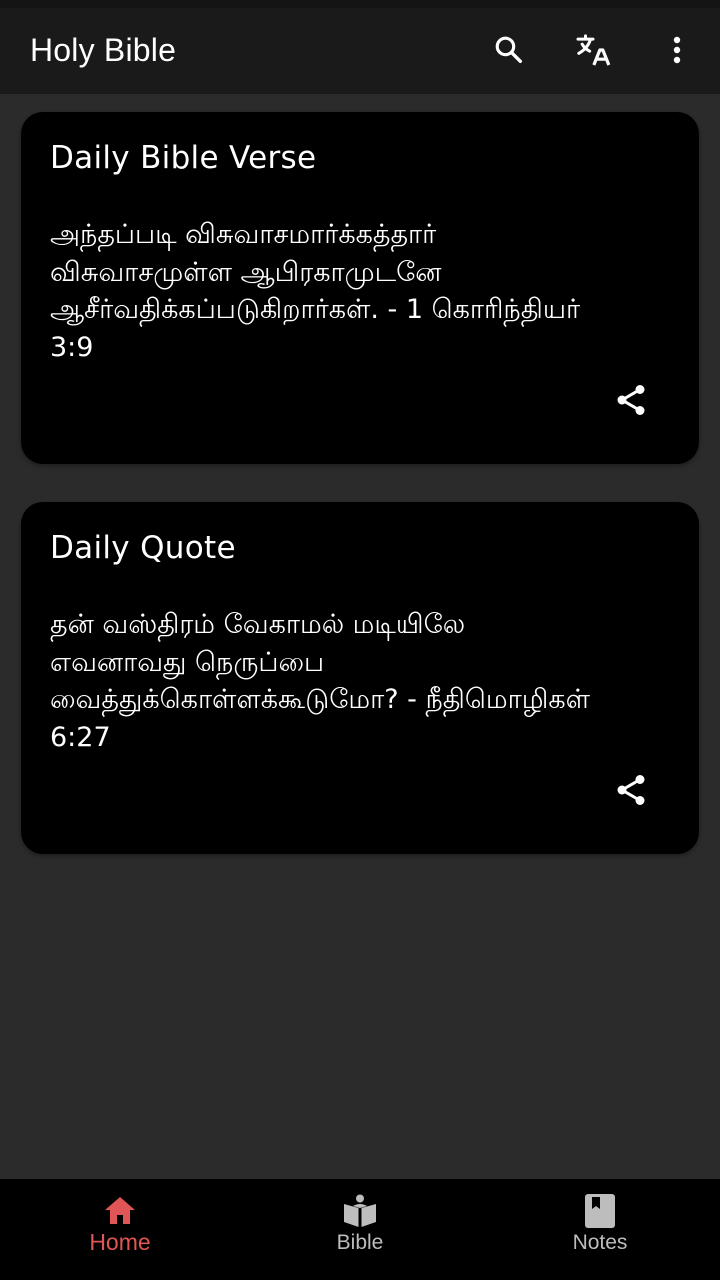  I want to click on more-vert-icon, so click(677, 50).